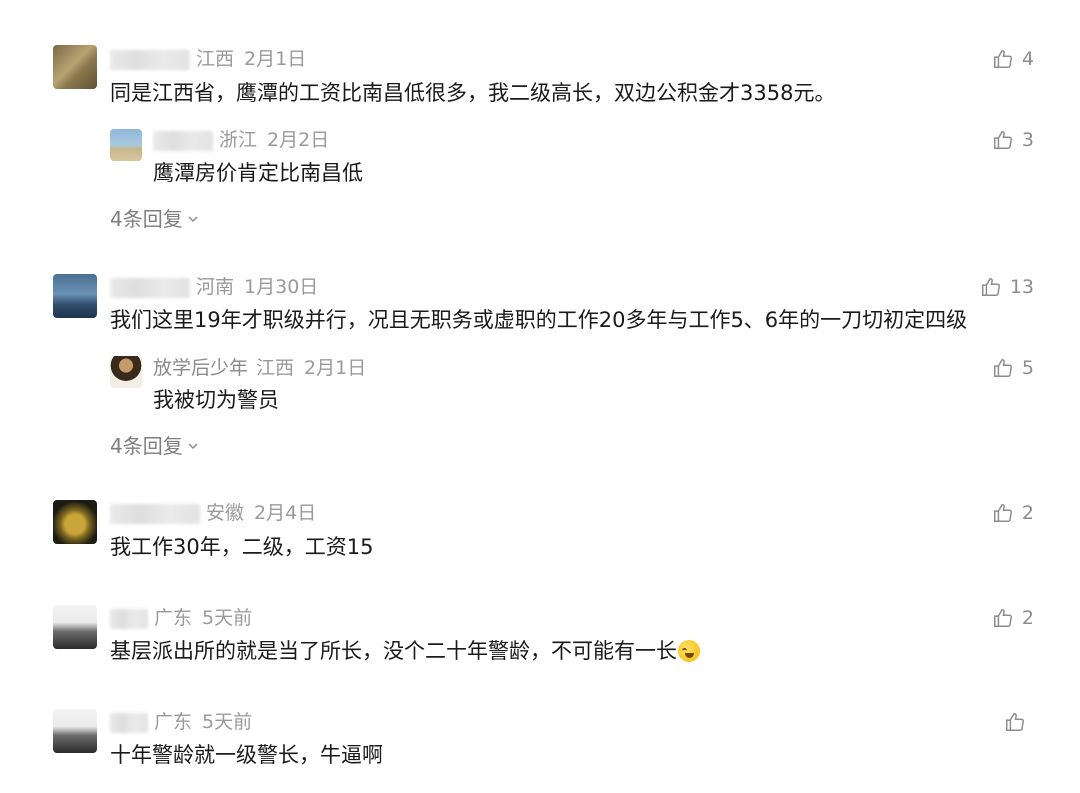 This screenshot has height=793, width=1080. Describe the element at coordinates (281, 287) in the screenshot. I see `comment-date: 1月30日` at that location.